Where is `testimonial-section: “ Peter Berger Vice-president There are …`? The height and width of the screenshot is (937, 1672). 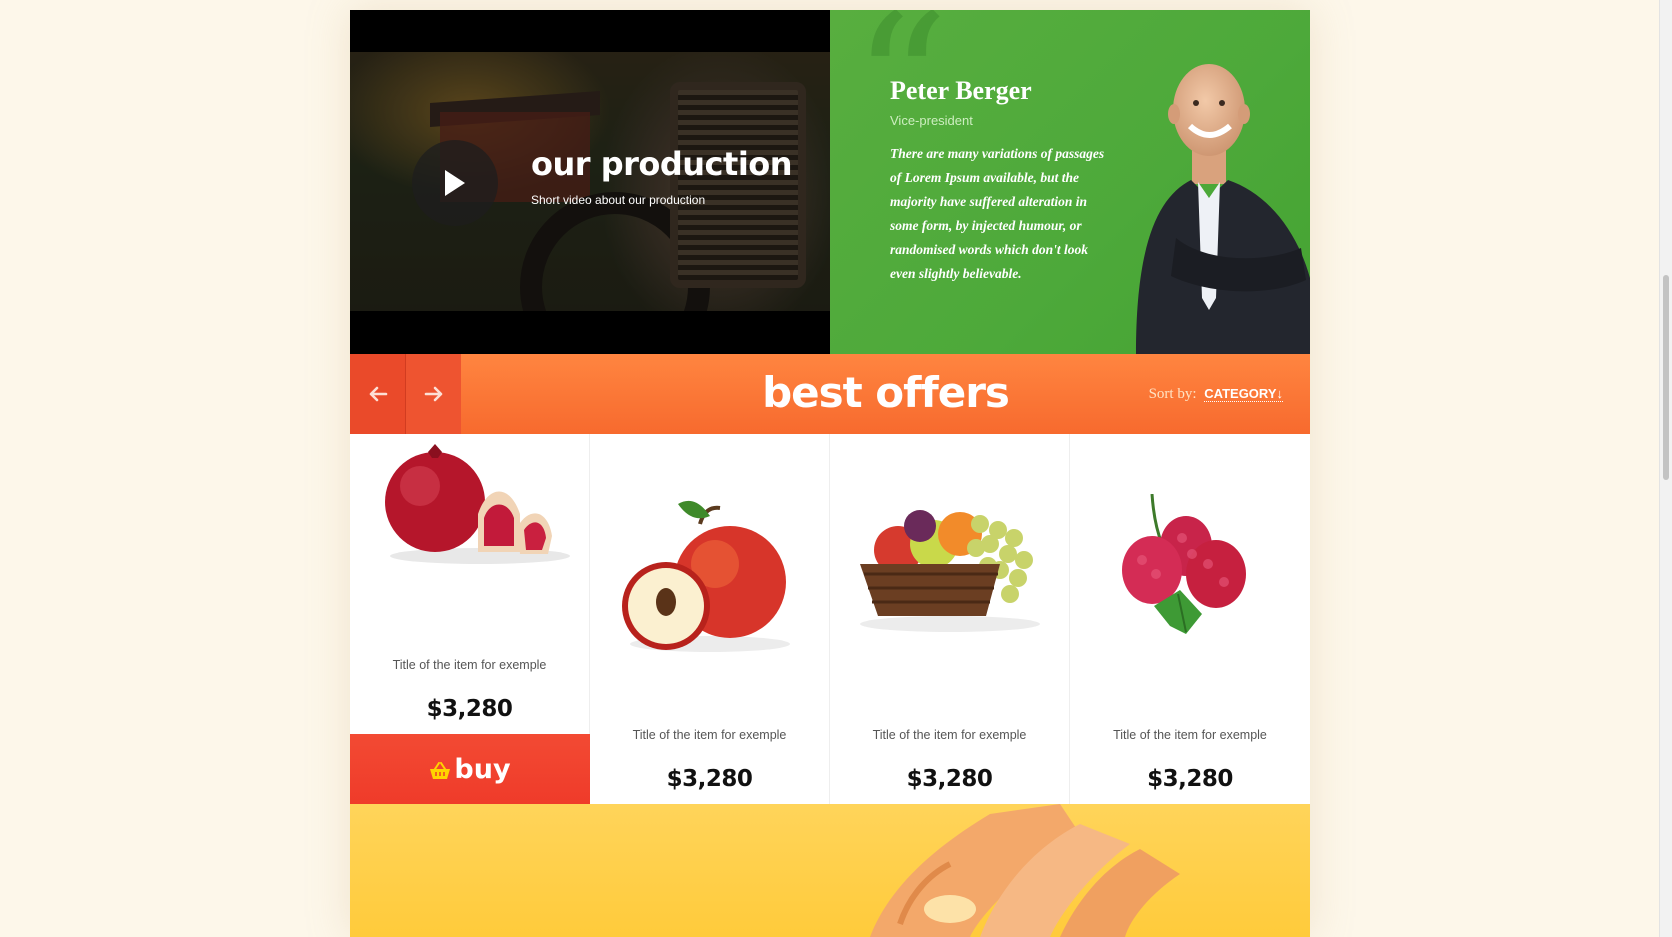
testimonial-section: “ Peter Berger Vice-president There are … is located at coordinates (1070, 182).